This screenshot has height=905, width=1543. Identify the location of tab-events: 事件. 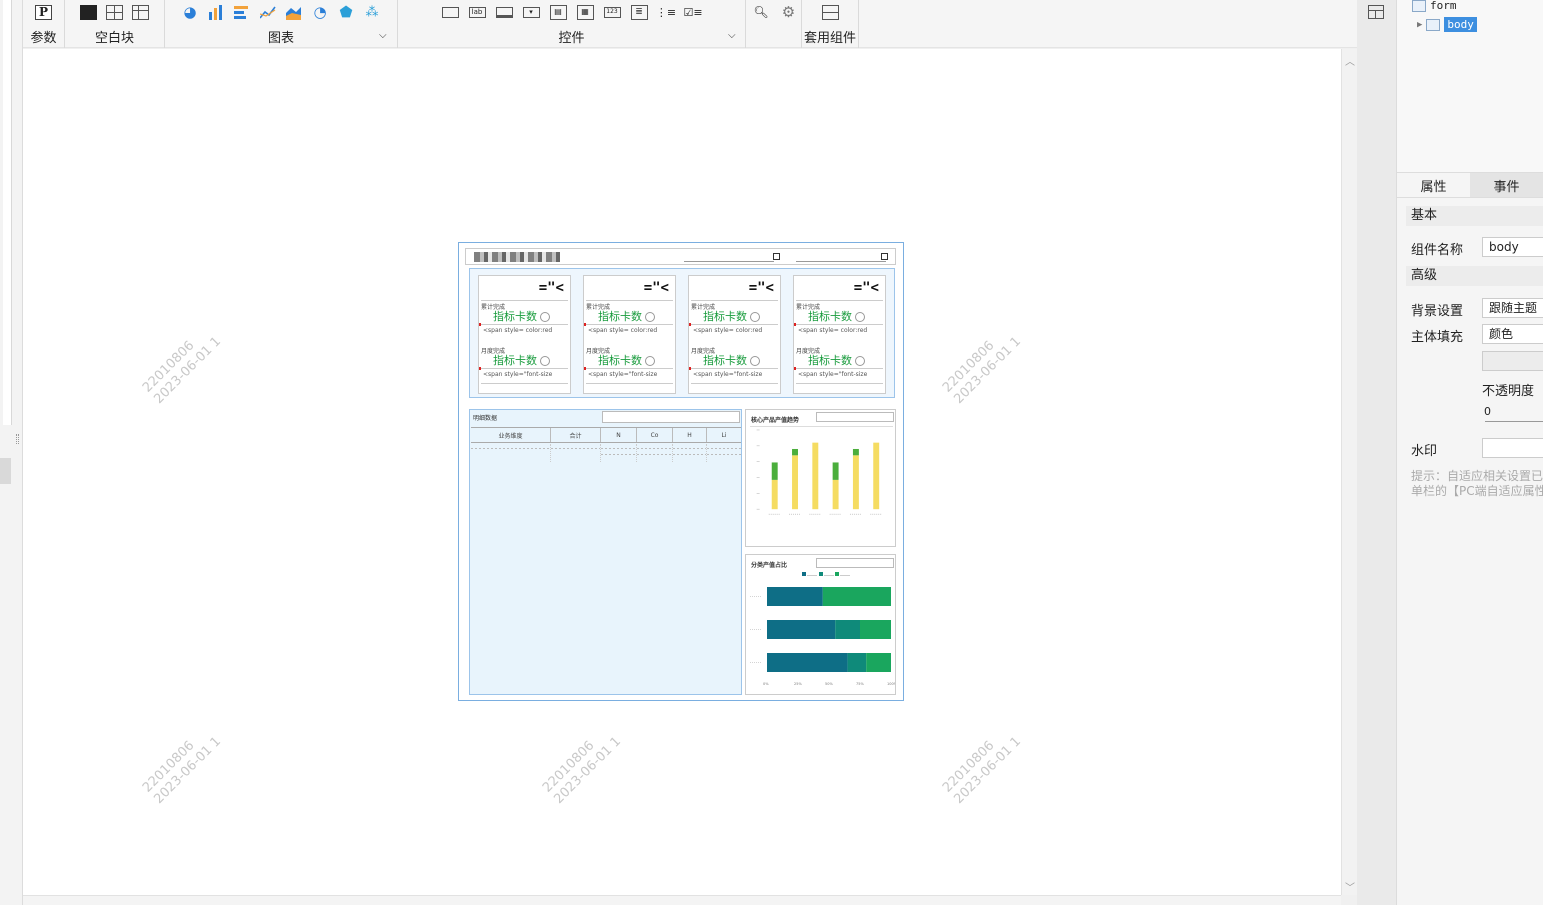
(1506, 185).